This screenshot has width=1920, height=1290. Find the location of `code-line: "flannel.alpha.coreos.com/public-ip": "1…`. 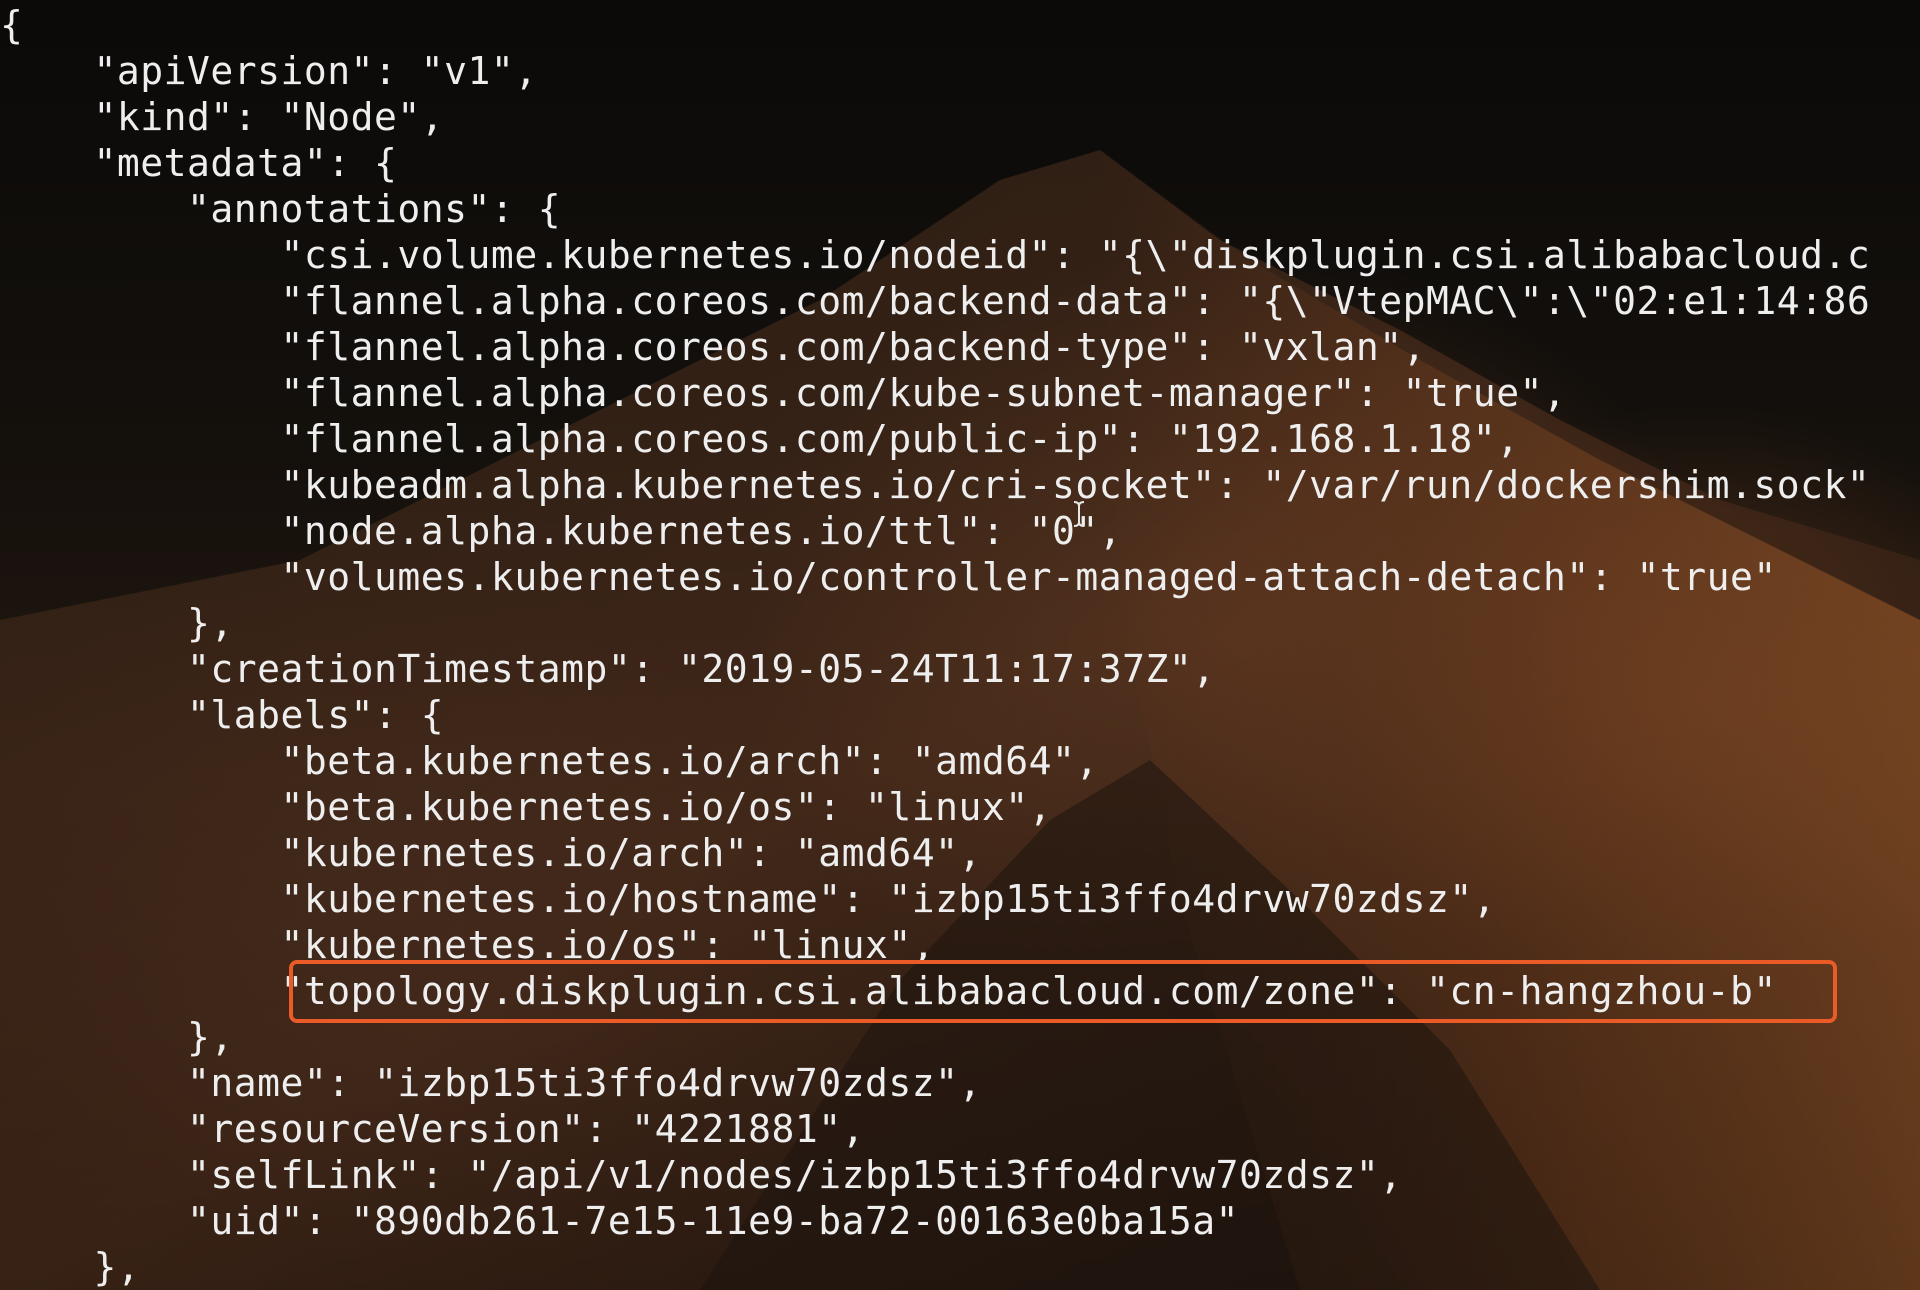

code-line: "flannel.alpha.coreos.com/public-ip": "1… is located at coordinates (760, 439).